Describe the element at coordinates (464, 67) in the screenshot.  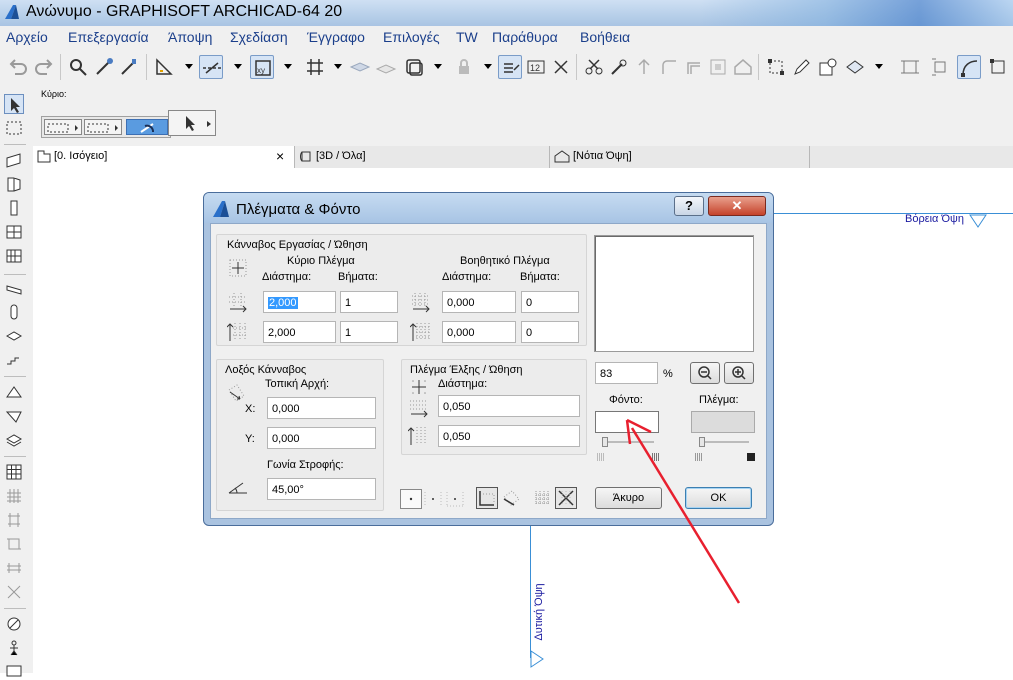
I see `lock-icon` at that location.